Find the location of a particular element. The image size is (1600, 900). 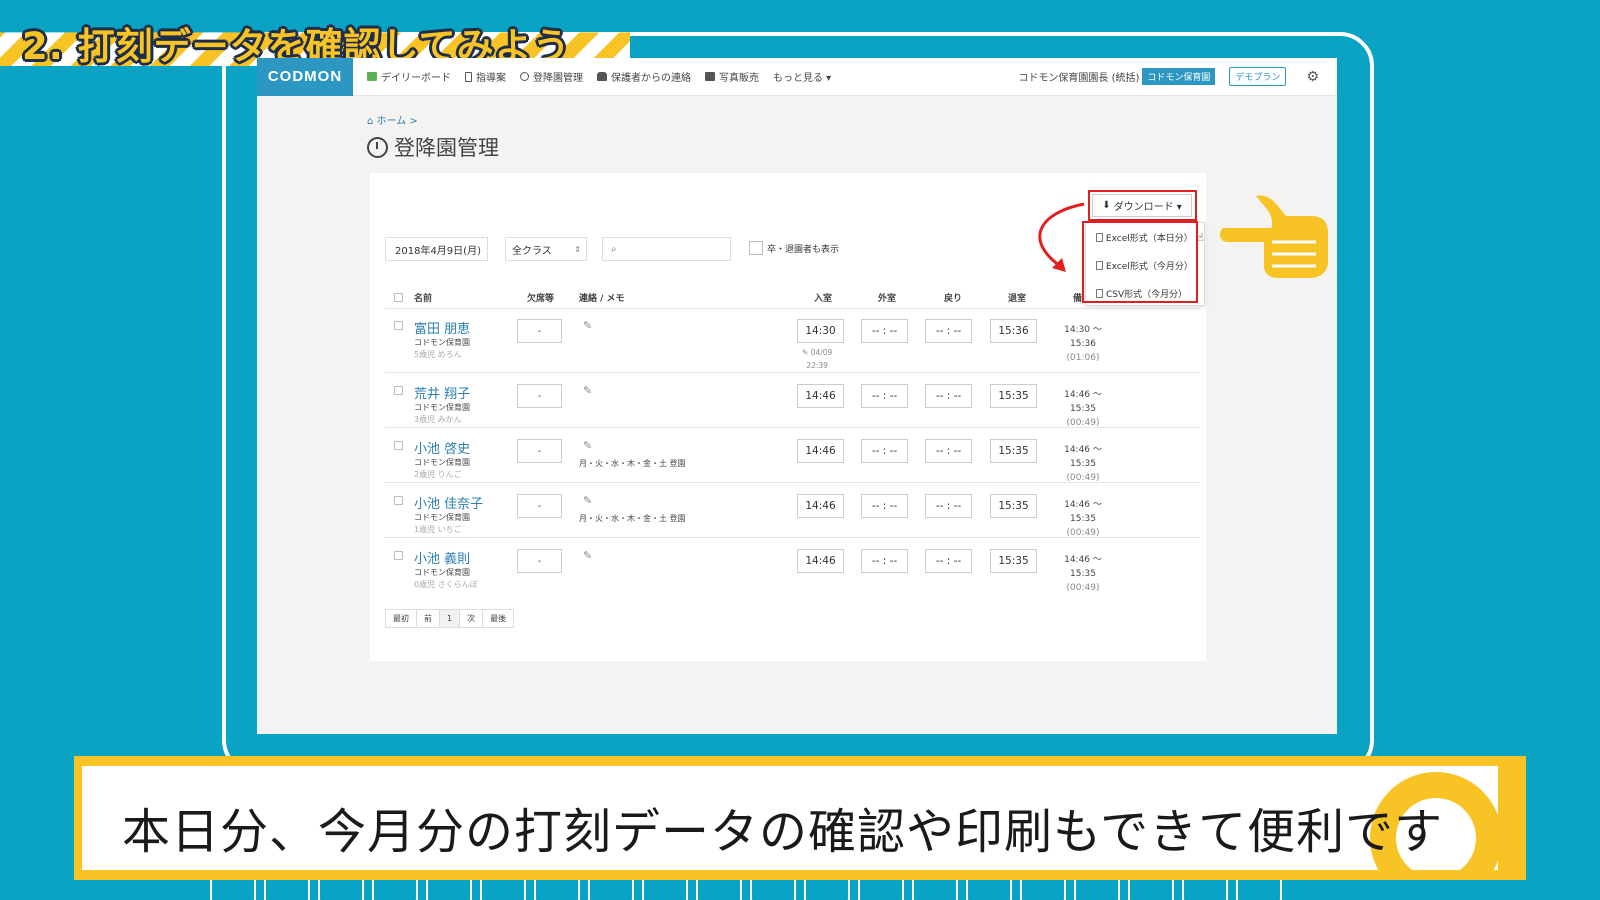

stay-duration: 14:46 〜 15:35 (00:49) is located at coordinates (1083, 464).